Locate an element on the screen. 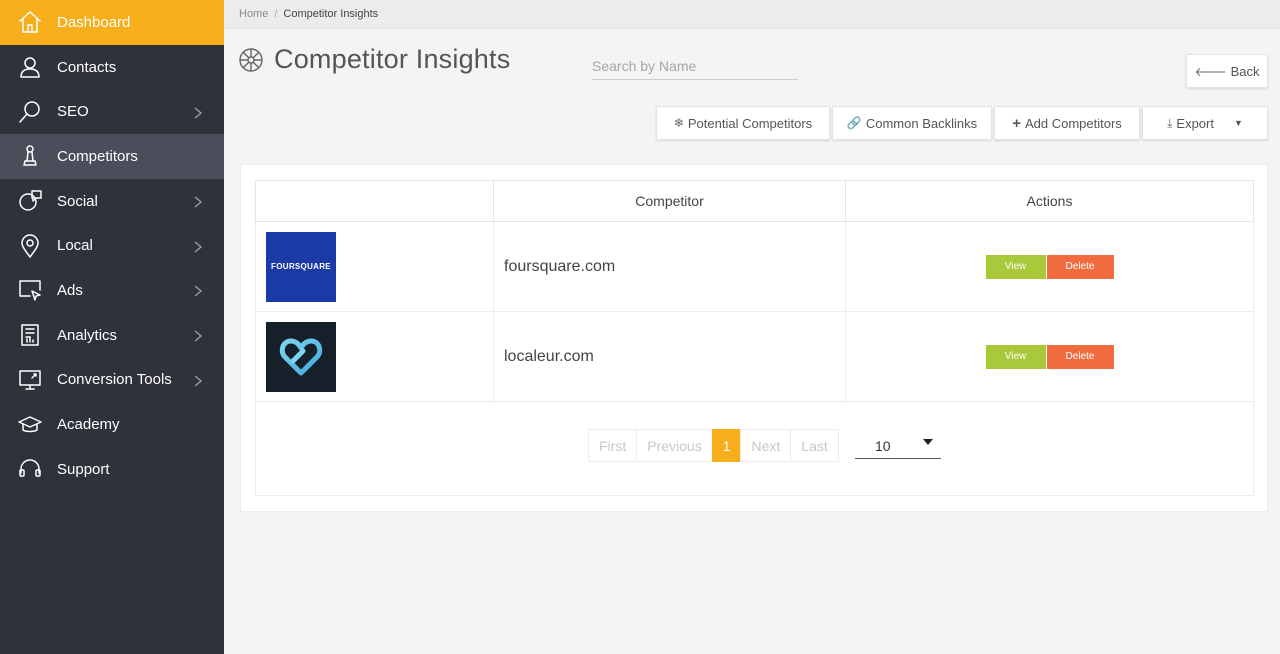 This screenshot has height=654, width=1280. breadcrumb-home: Home is located at coordinates (253, 14).